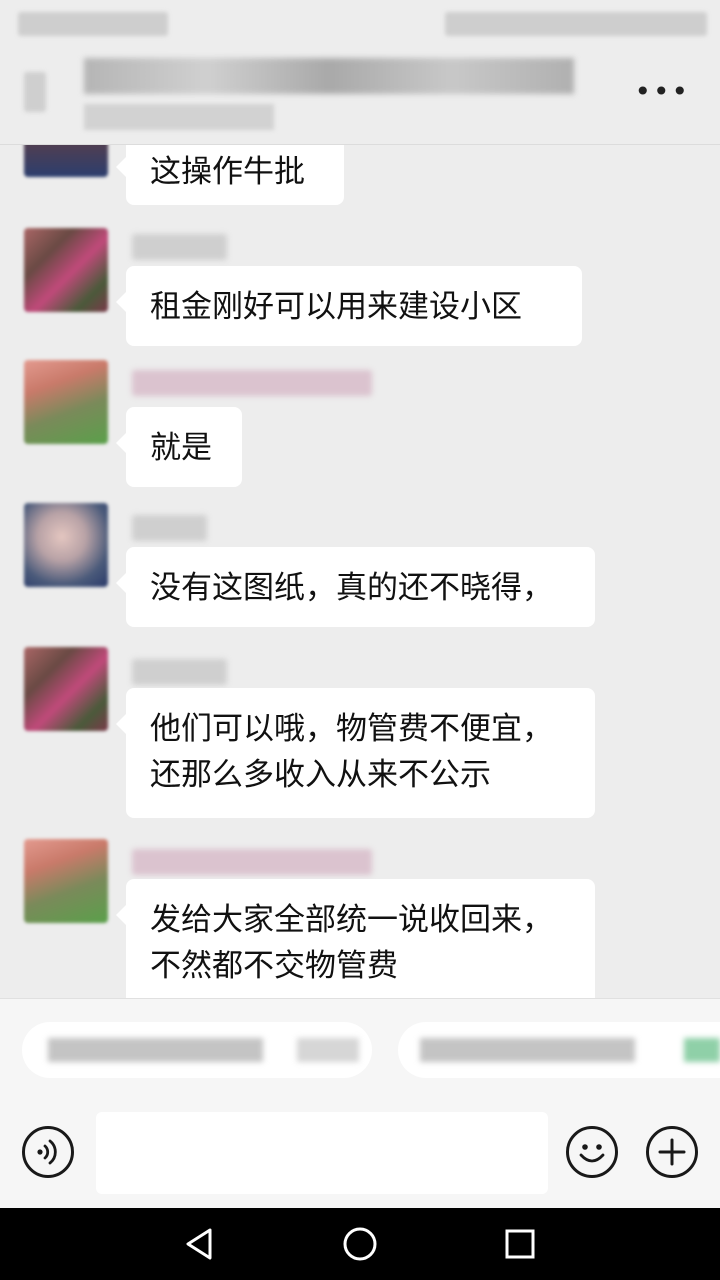 This screenshot has height=1280, width=720. Describe the element at coordinates (322, 1153) in the screenshot. I see `message-input` at that location.